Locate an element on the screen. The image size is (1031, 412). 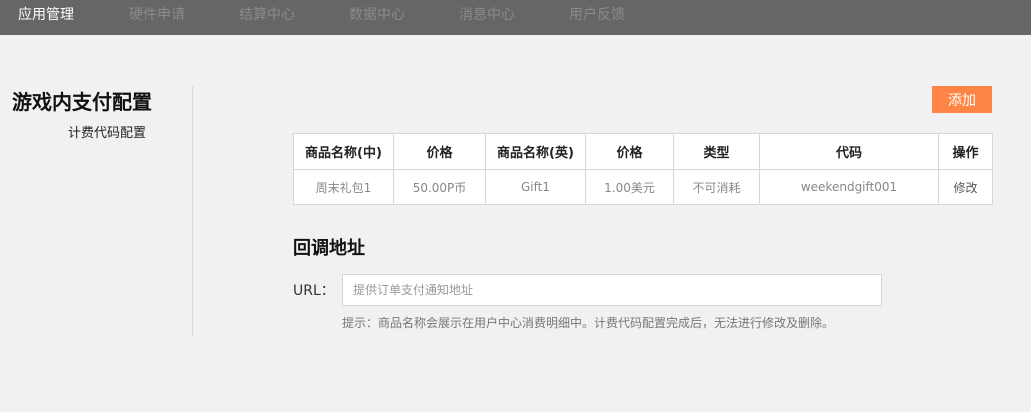
column-header-price-en: 价格 is located at coordinates (629, 151).